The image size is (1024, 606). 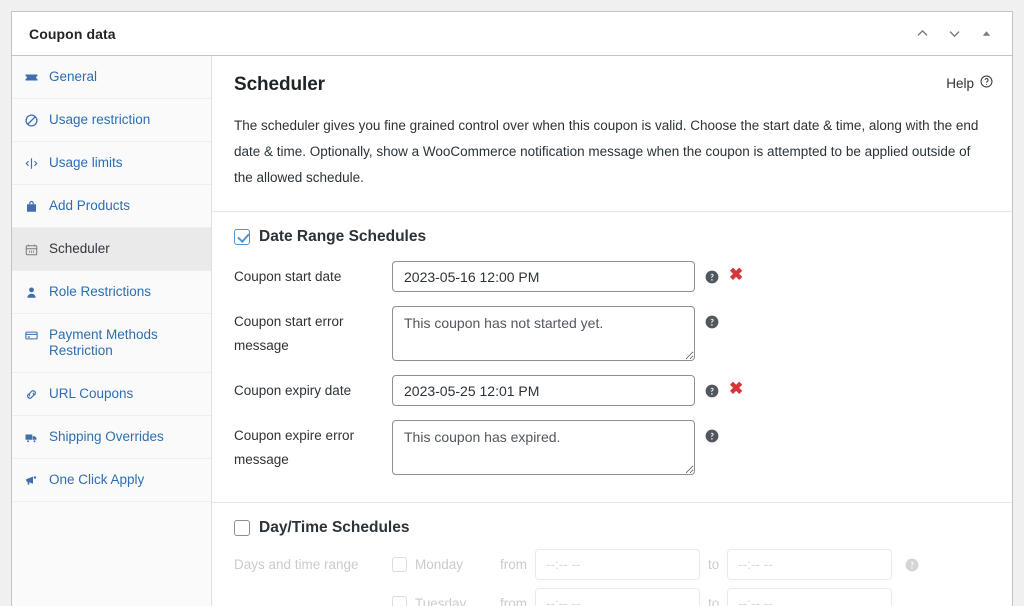 What do you see at coordinates (90, 205) in the screenshot?
I see `sidebar-item-label: Add Products` at bounding box center [90, 205].